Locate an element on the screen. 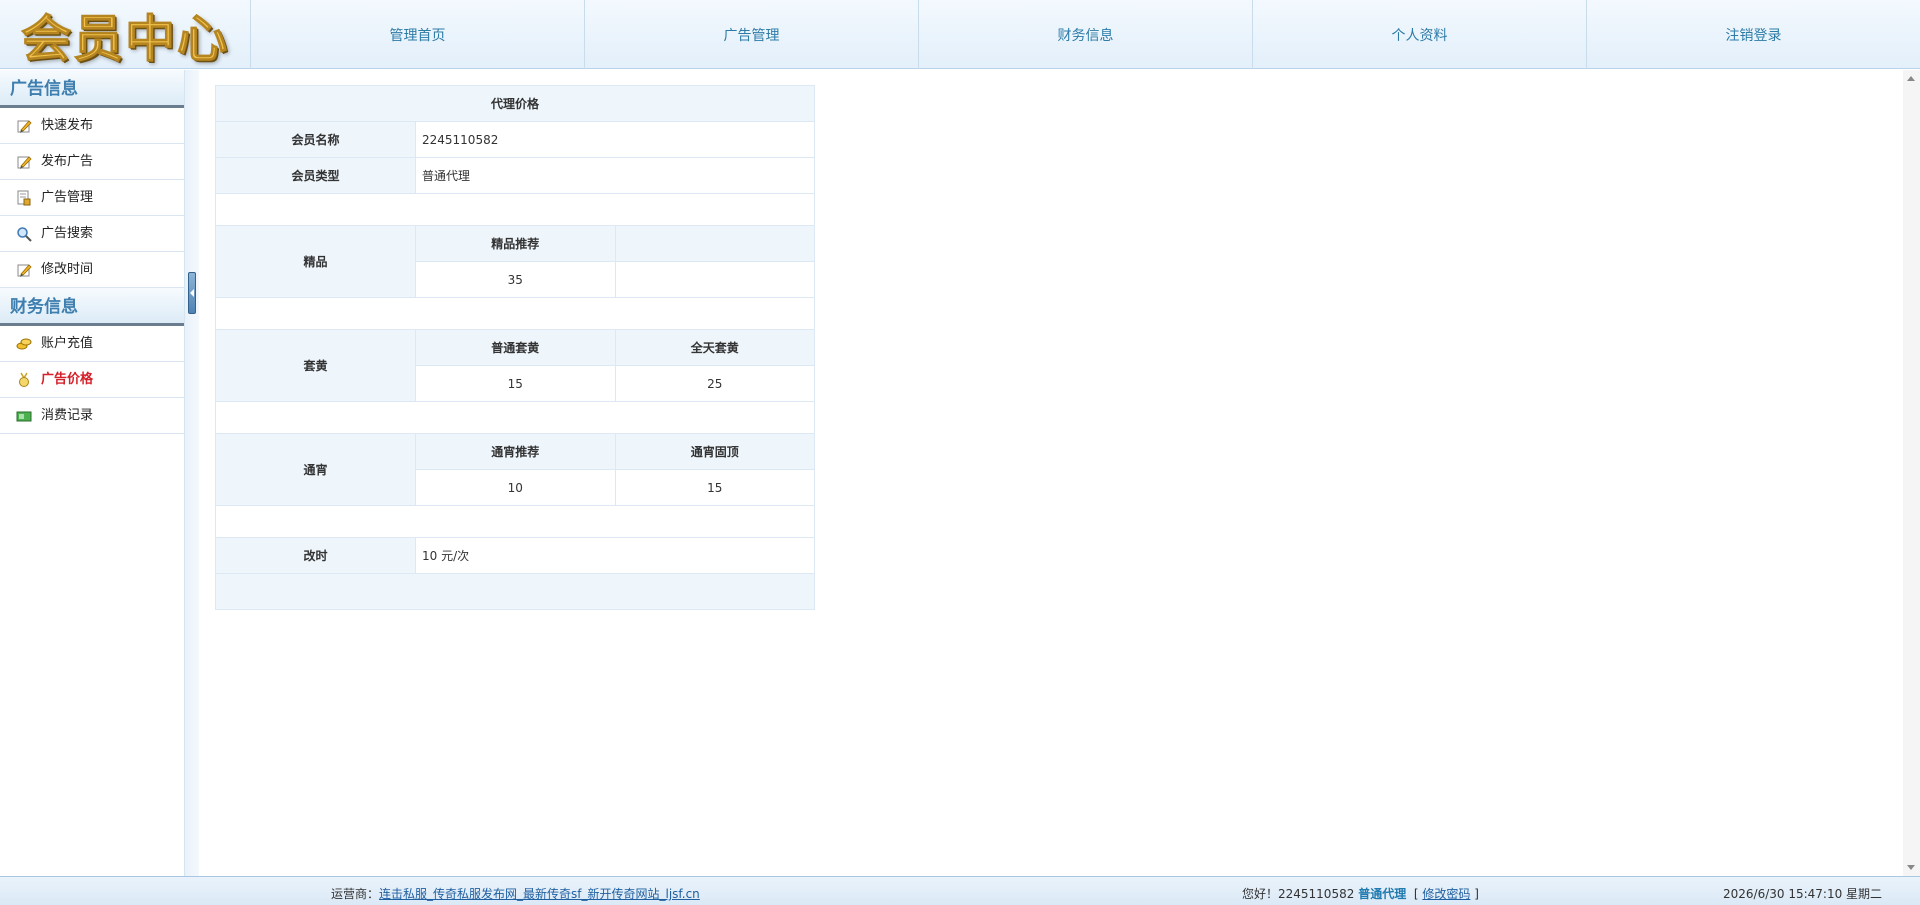  jingpin-header-empty is located at coordinates (714, 243).